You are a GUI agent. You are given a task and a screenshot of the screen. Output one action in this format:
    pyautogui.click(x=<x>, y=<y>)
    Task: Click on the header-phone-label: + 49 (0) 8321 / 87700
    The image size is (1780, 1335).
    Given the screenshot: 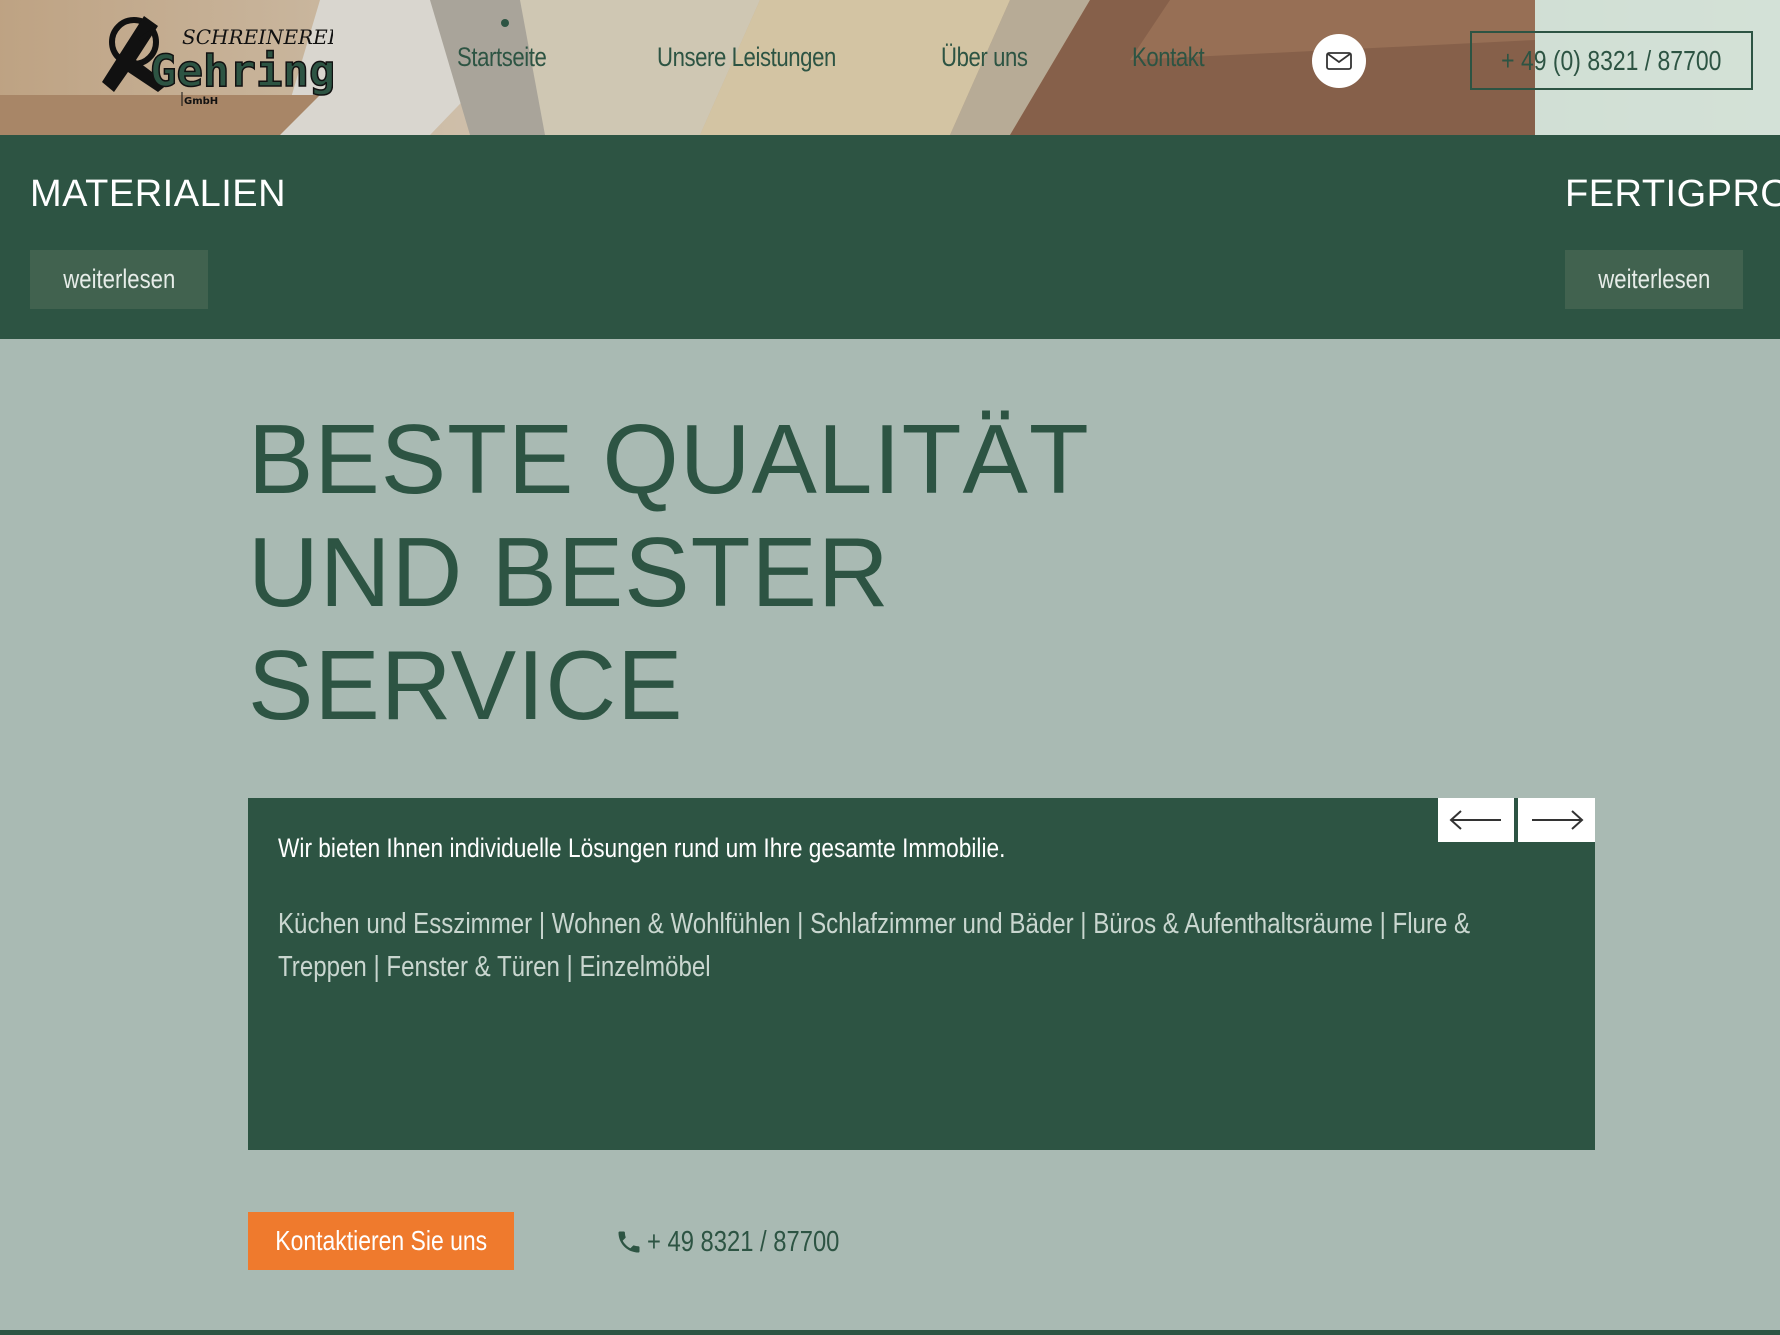 What is the action you would take?
    pyautogui.click(x=1611, y=60)
    